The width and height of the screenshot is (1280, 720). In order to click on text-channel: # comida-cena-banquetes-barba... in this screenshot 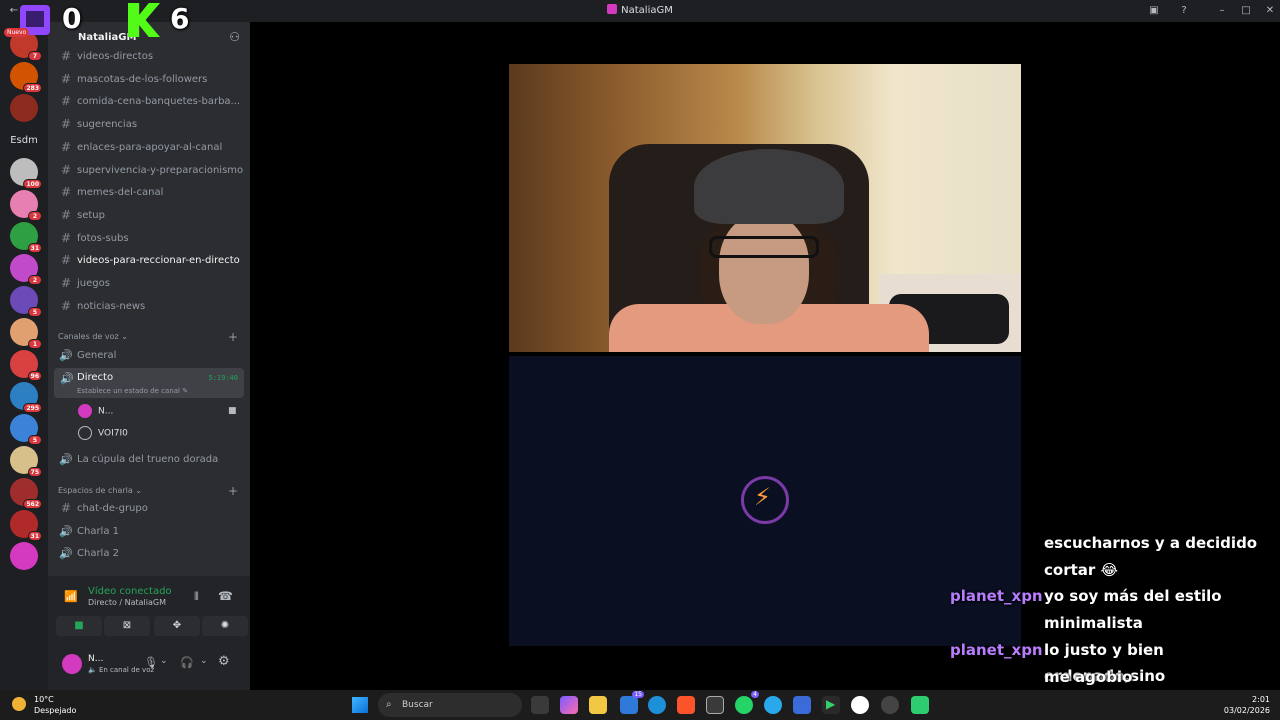, I will do `click(150, 101)`.